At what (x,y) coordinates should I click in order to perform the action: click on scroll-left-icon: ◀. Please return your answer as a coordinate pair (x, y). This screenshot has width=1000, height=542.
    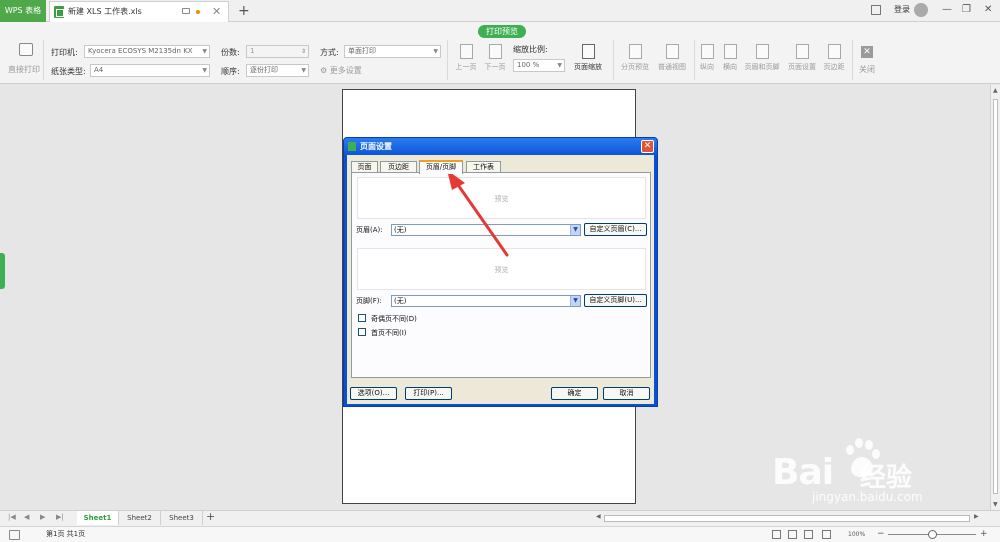
    Looking at the image, I should click on (598, 516).